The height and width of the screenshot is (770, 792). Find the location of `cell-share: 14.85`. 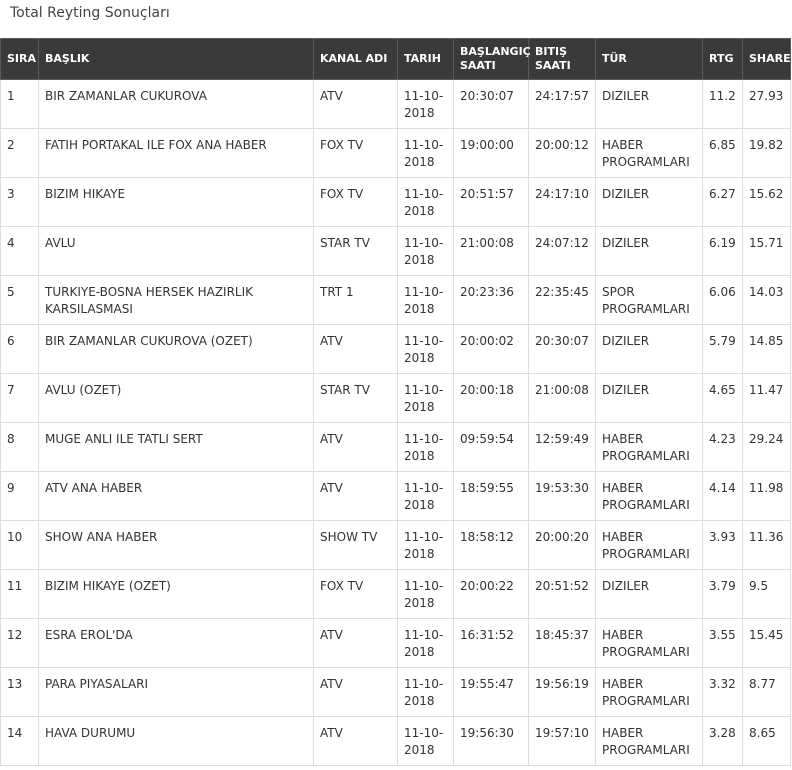

cell-share: 14.85 is located at coordinates (766, 349).